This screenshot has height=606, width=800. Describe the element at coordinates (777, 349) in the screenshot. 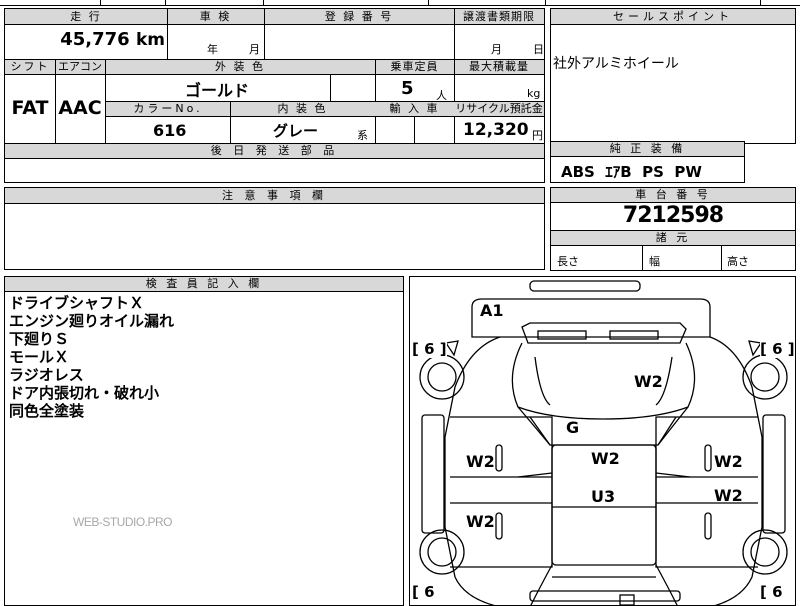

I see `tire-front-right: [ 6 ]` at that location.